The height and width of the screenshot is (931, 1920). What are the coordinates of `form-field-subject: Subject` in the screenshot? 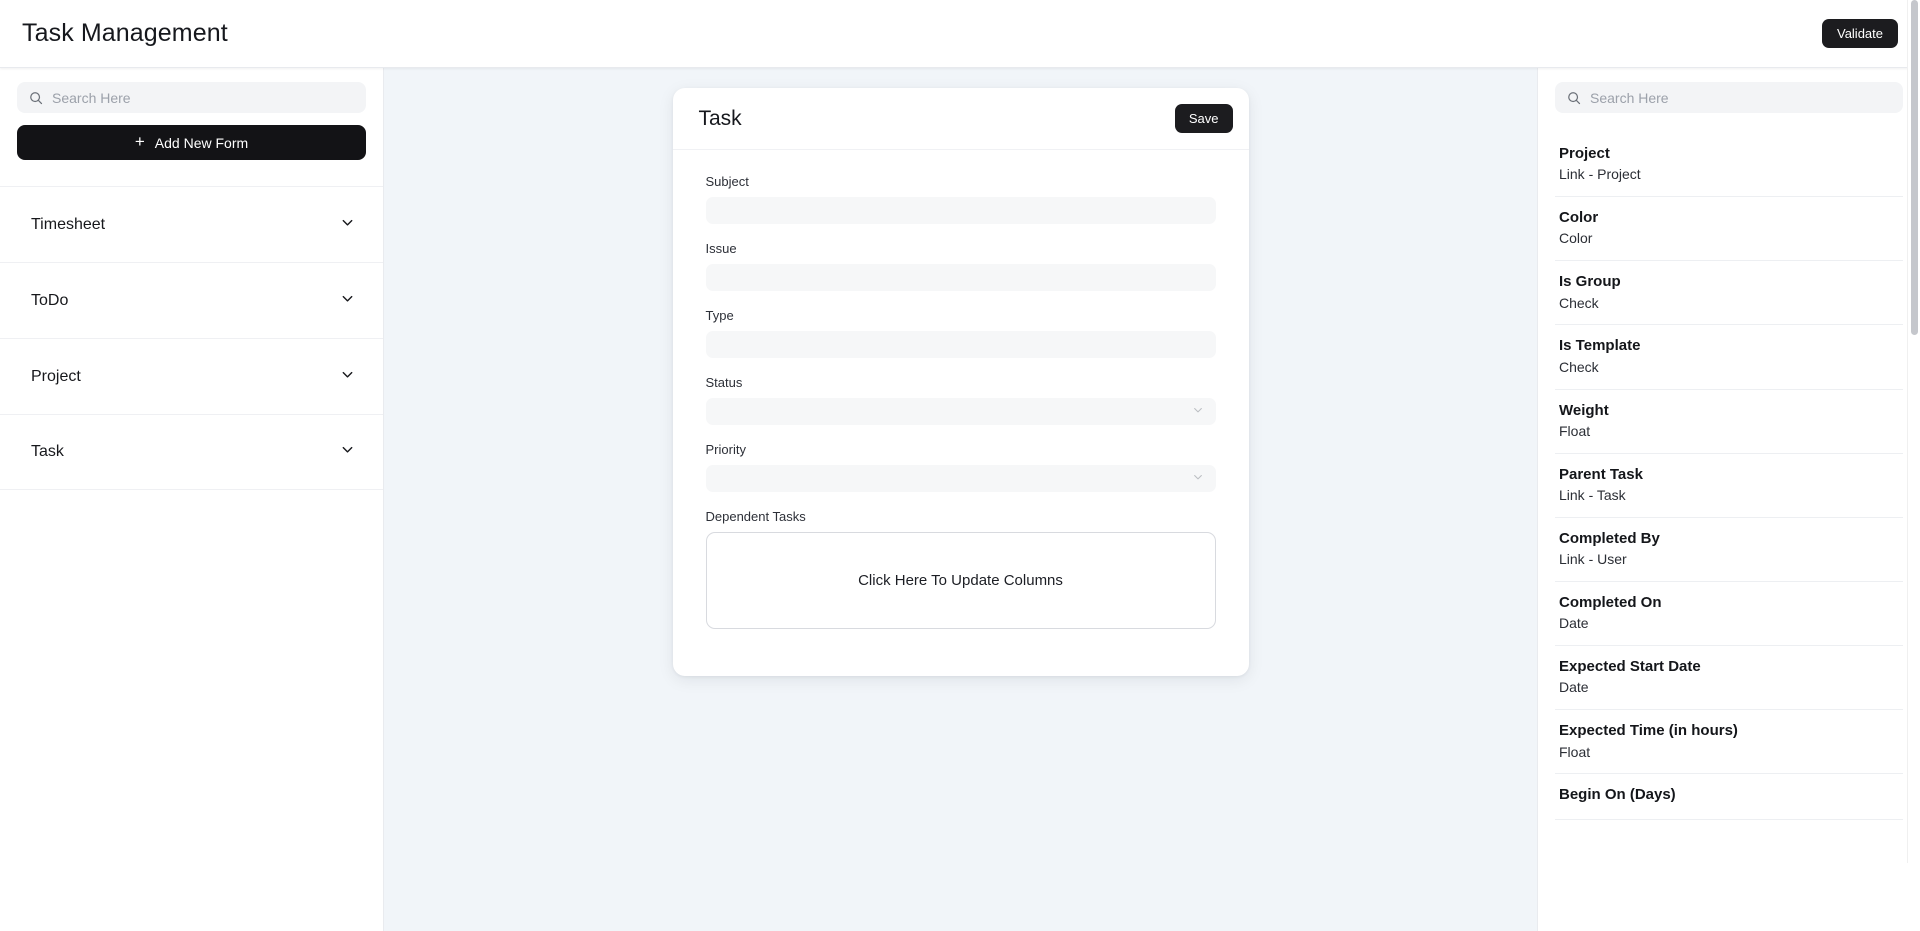 It's located at (960, 199).